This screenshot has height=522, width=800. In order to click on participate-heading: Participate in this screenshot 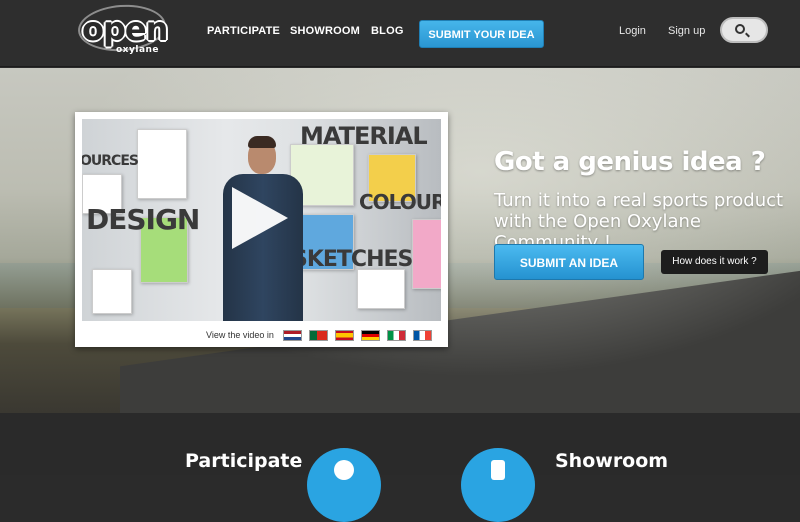, I will do `click(244, 461)`.